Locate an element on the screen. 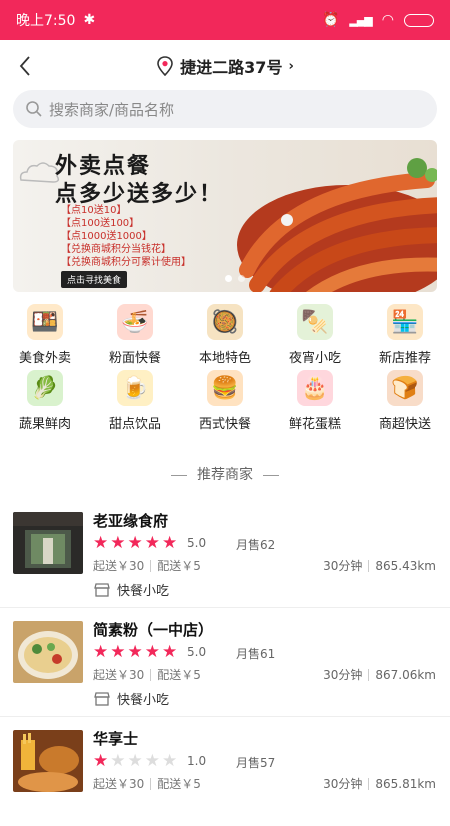 Image resolution: width=450 pixels, height=826 pixels. battery-icon is located at coordinates (419, 20).